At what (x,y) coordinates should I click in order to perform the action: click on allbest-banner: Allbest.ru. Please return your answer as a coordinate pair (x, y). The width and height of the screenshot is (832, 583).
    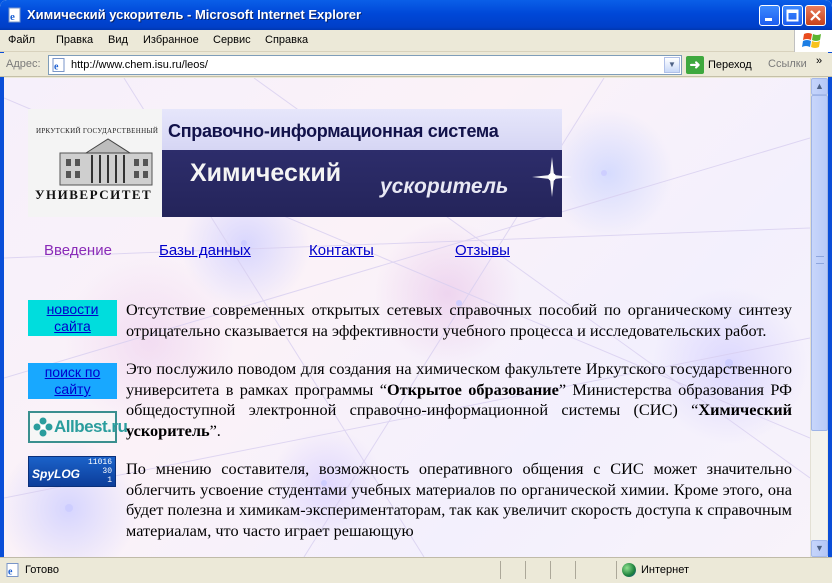
    Looking at the image, I should click on (78, 427).